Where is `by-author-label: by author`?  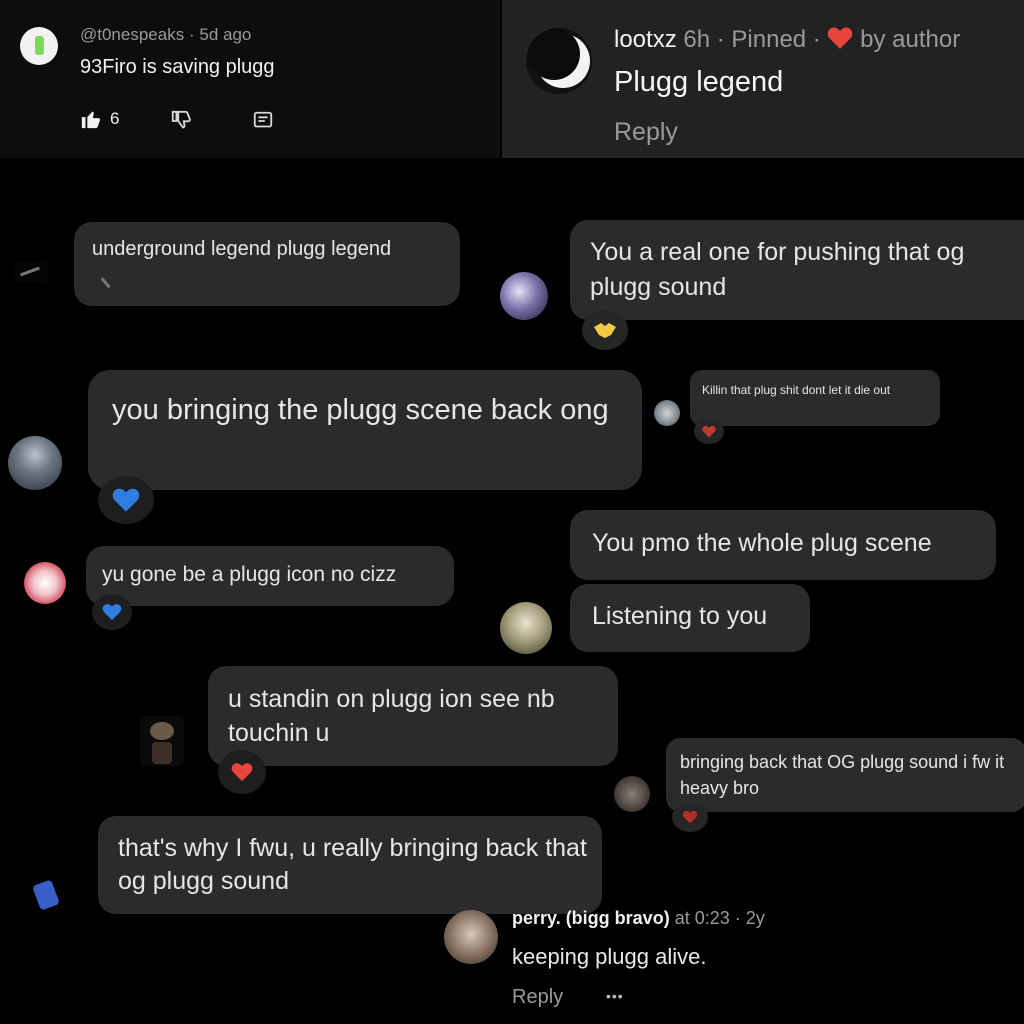
by-author-label: by author is located at coordinates (910, 39).